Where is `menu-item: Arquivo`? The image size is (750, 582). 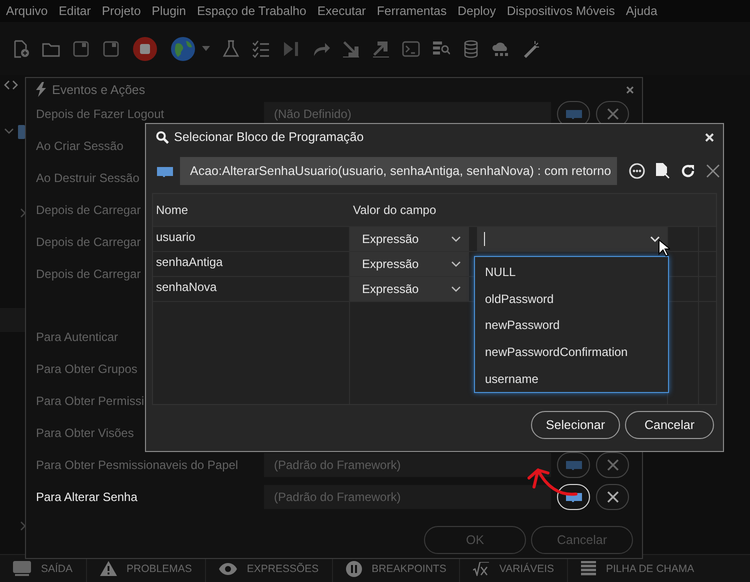 menu-item: Arquivo is located at coordinates (27, 11).